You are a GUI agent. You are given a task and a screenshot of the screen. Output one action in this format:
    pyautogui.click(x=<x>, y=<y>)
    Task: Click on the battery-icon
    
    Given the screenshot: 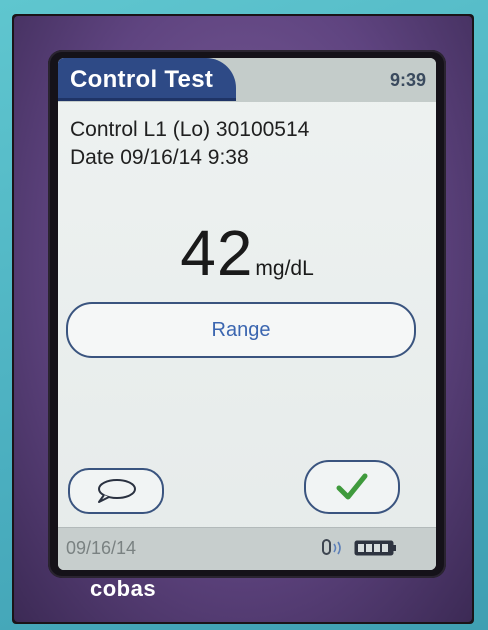 What is the action you would take?
    pyautogui.click(x=375, y=548)
    